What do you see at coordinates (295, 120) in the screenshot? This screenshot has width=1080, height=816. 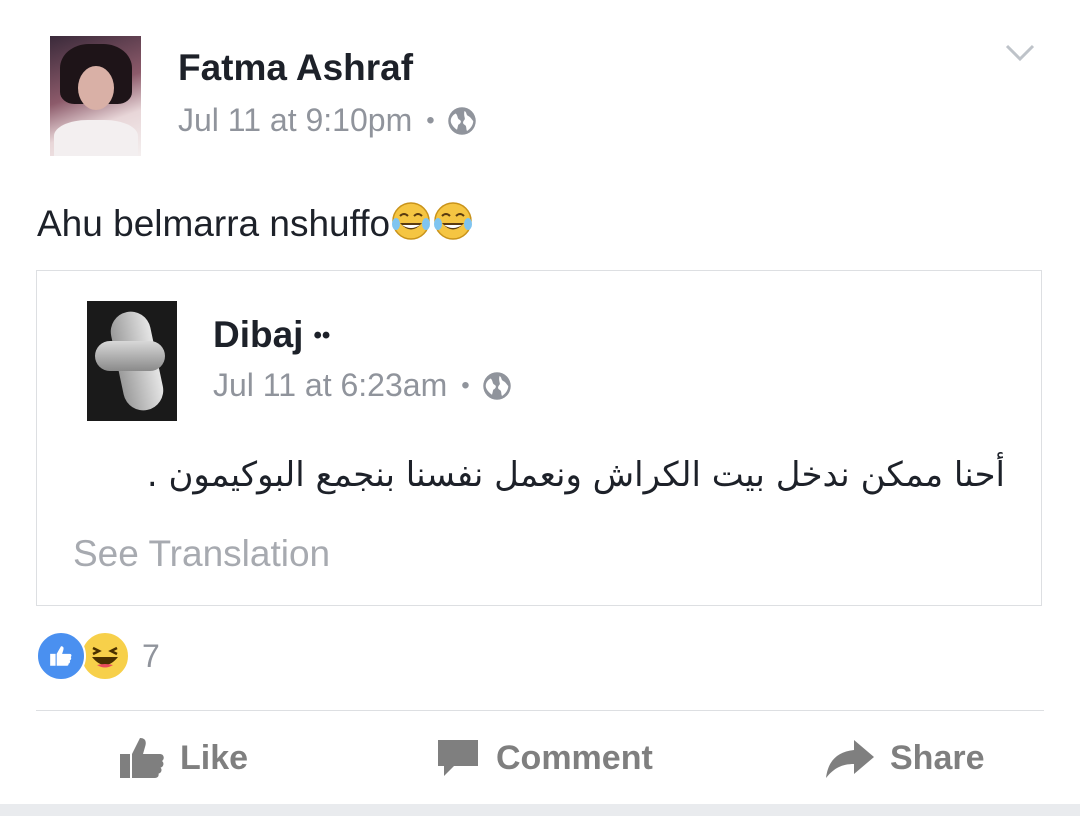 I see `post-timestamp: Jul 11 at 9:10pm` at bounding box center [295, 120].